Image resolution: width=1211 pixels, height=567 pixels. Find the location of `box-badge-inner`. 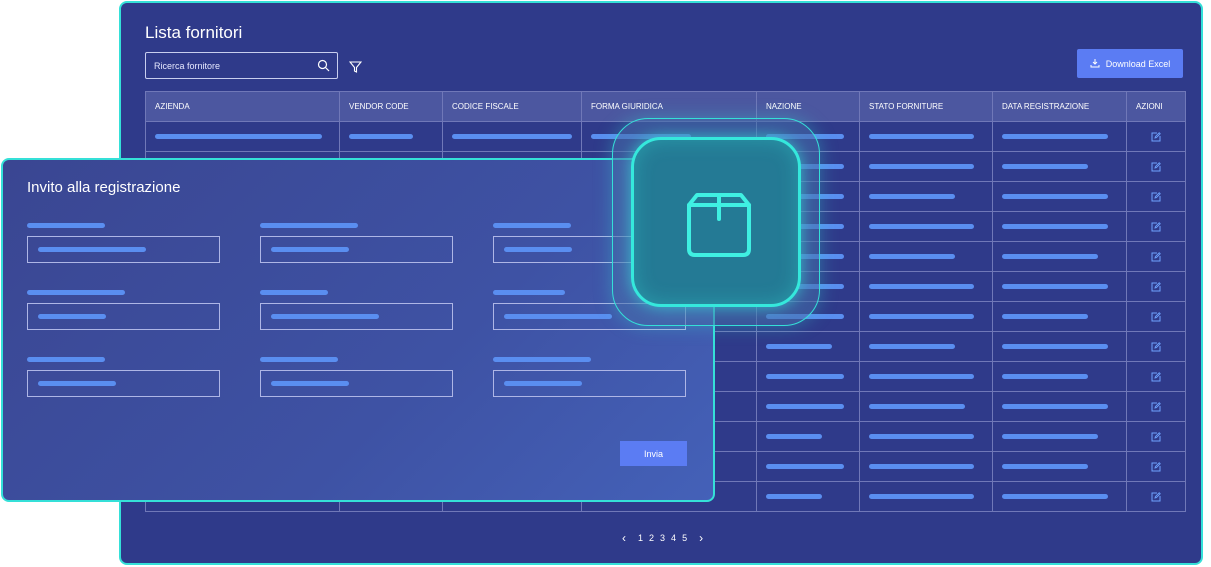

box-badge-inner is located at coordinates (716, 222).